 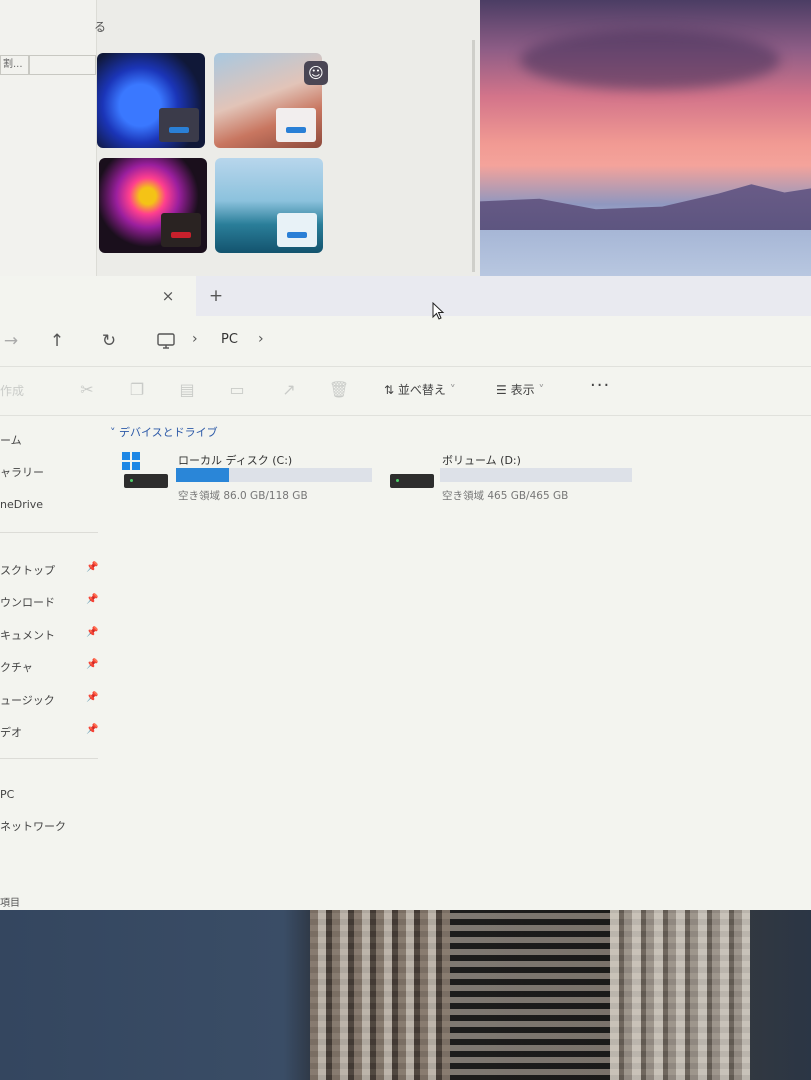 What do you see at coordinates (11, 440) in the screenshot?
I see `sidebar-item-home: ーム` at bounding box center [11, 440].